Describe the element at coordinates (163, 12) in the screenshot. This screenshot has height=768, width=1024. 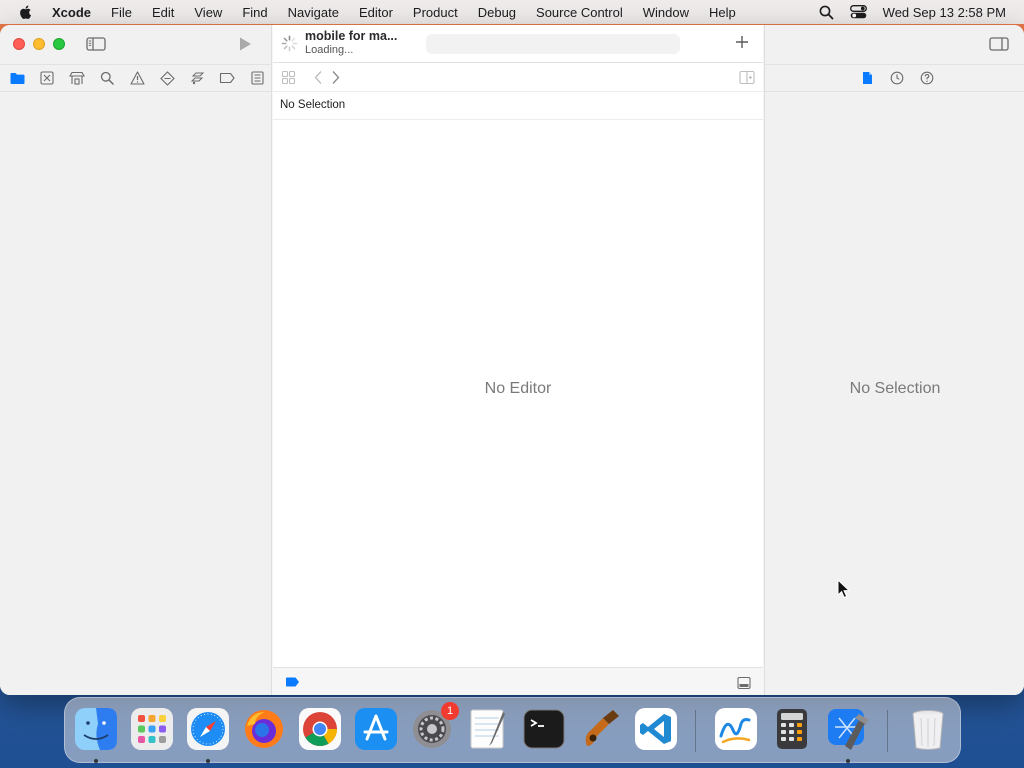
I see `menu-edit: Edit` at that location.